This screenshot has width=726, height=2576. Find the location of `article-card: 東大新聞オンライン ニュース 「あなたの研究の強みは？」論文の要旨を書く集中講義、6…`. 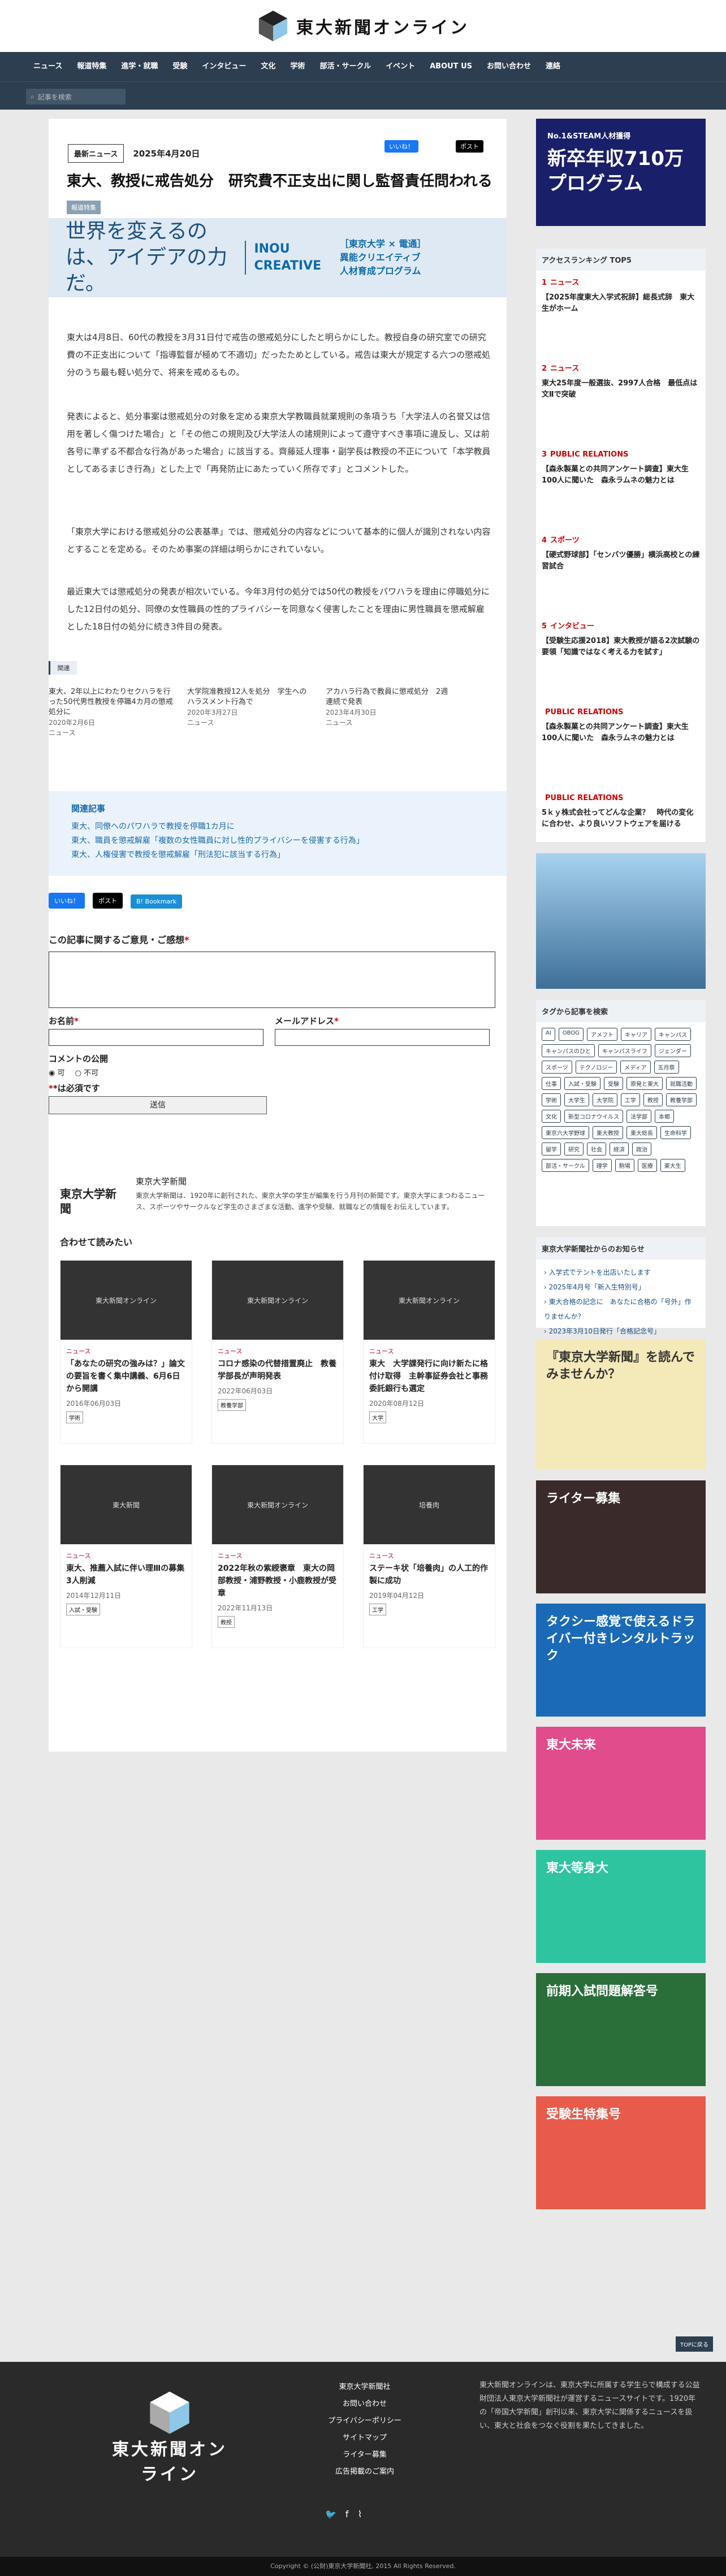

article-card: 東大新聞オンライン ニュース 「あなたの研究の強みは？」論文の要旨を書く集中講義、6… is located at coordinates (126, 1352).